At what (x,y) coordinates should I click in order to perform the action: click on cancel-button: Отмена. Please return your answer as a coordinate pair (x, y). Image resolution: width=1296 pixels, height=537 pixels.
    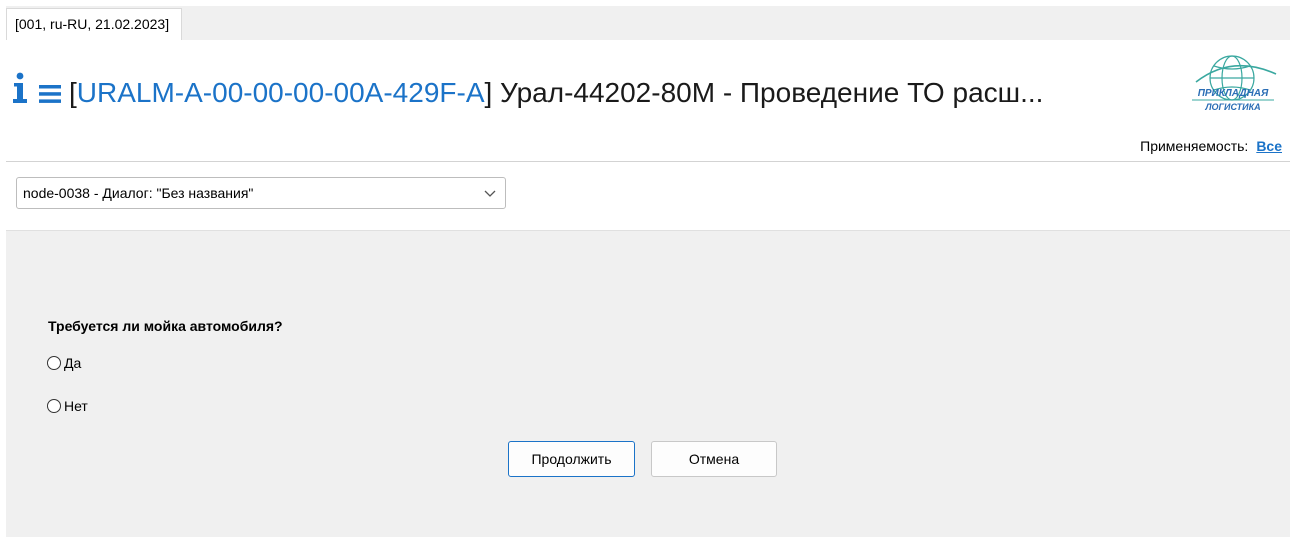
    Looking at the image, I should click on (714, 459).